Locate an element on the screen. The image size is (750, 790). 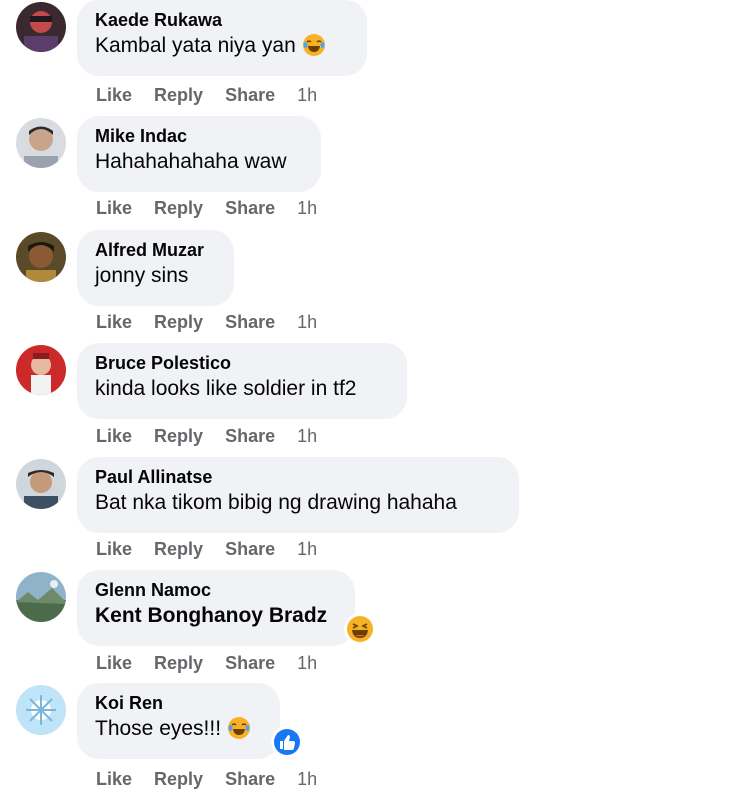
comment-text: Kent Bonghanoy Bradz is located at coordinates (211, 615).